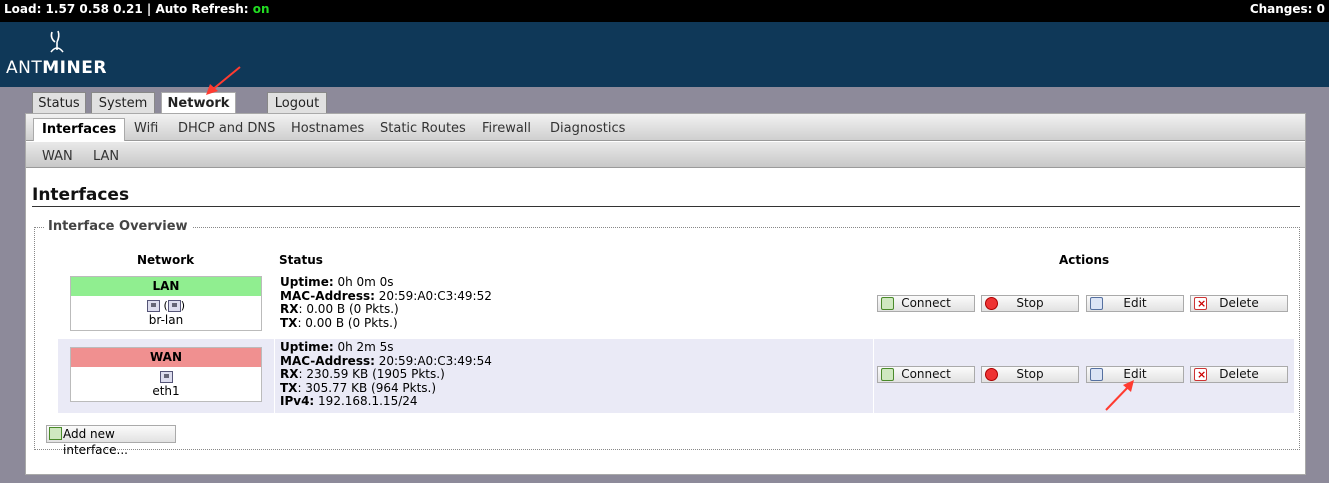  I want to click on device-name: br-lan, so click(166, 320).